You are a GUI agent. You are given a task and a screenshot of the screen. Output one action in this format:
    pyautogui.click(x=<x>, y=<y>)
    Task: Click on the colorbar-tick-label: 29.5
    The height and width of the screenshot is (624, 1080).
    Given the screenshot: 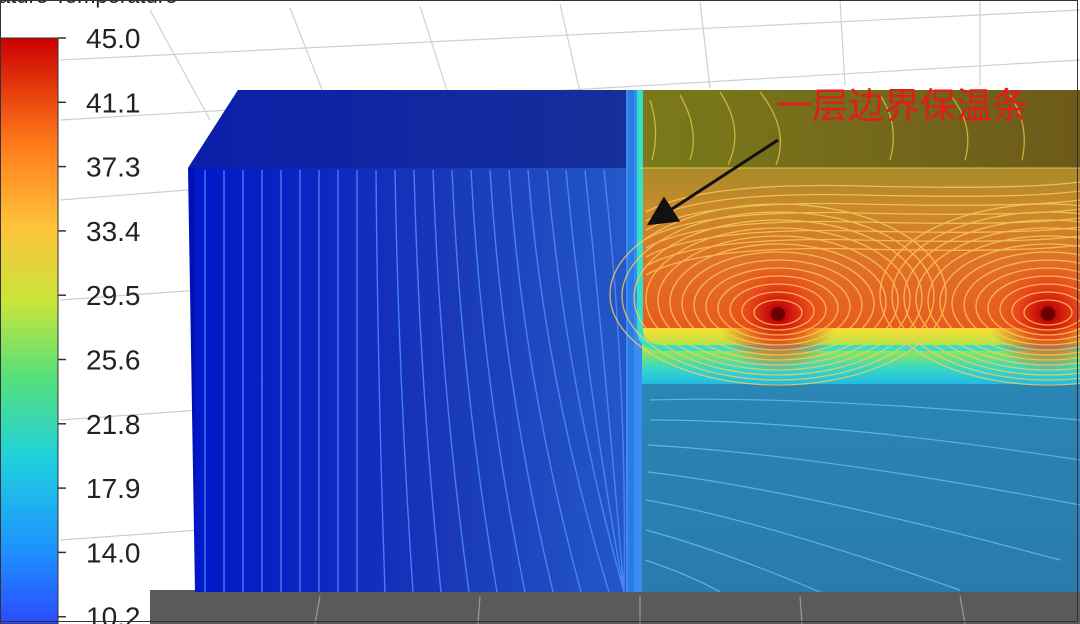 What is the action you would take?
    pyautogui.click(x=113, y=295)
    